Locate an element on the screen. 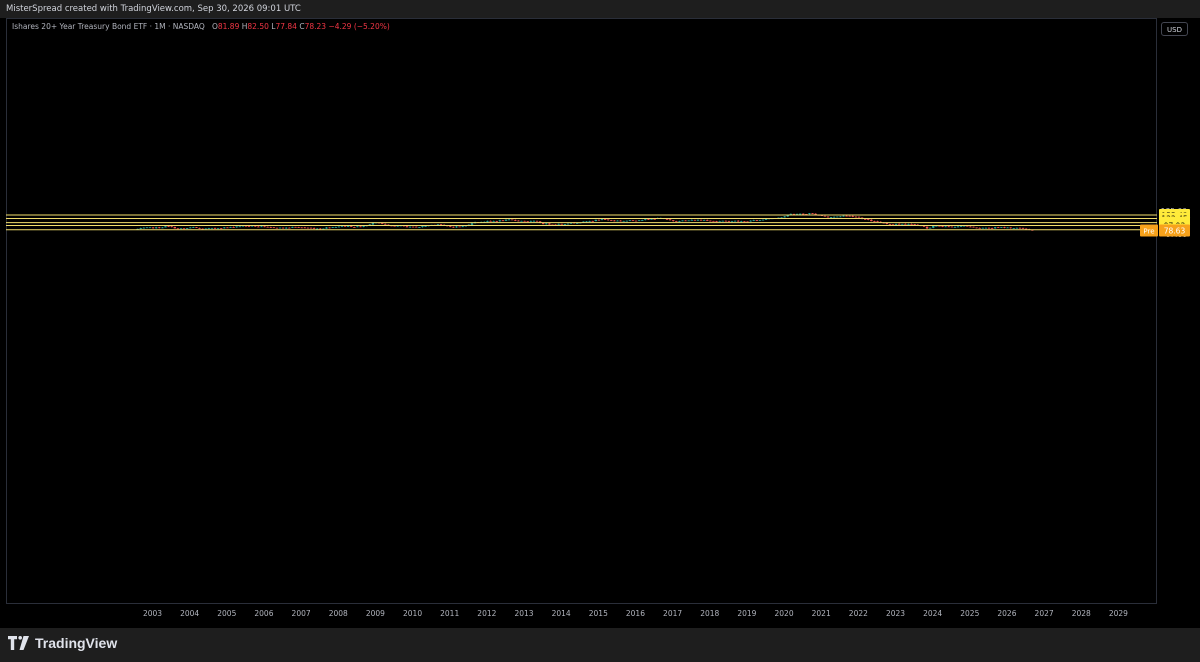 The height and width of the screenshot is (662, 1200). x-tick-label: 2015 is located at coordinates (598, 613).